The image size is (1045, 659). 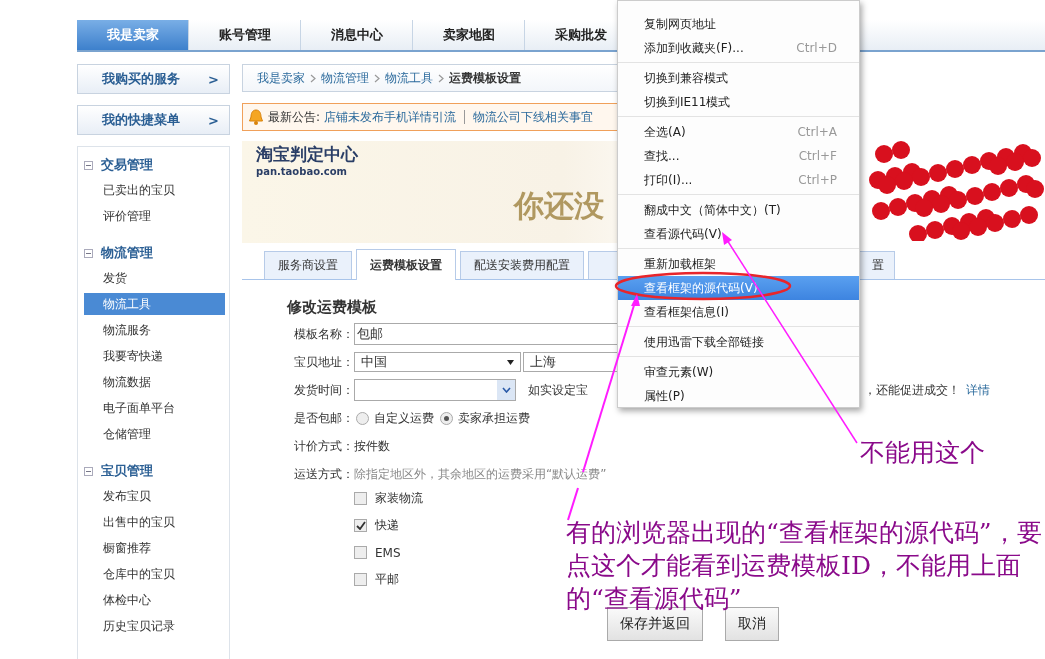 I want to click on menu-item: 查看源代码(V), so click(x=738, y=234).